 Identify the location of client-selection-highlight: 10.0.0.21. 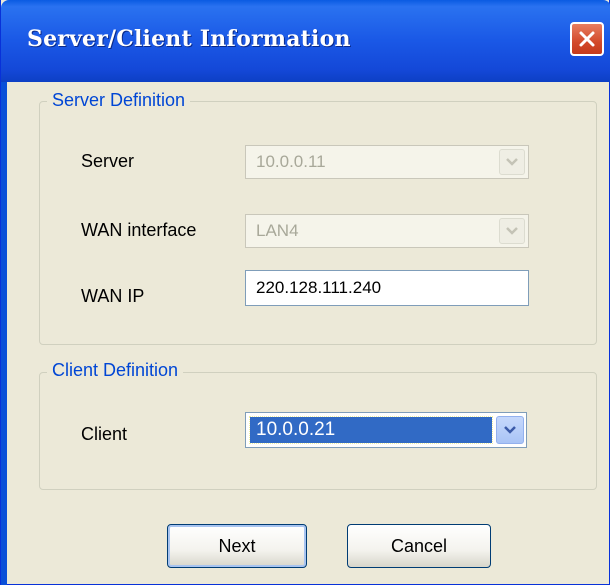
(371, 430).